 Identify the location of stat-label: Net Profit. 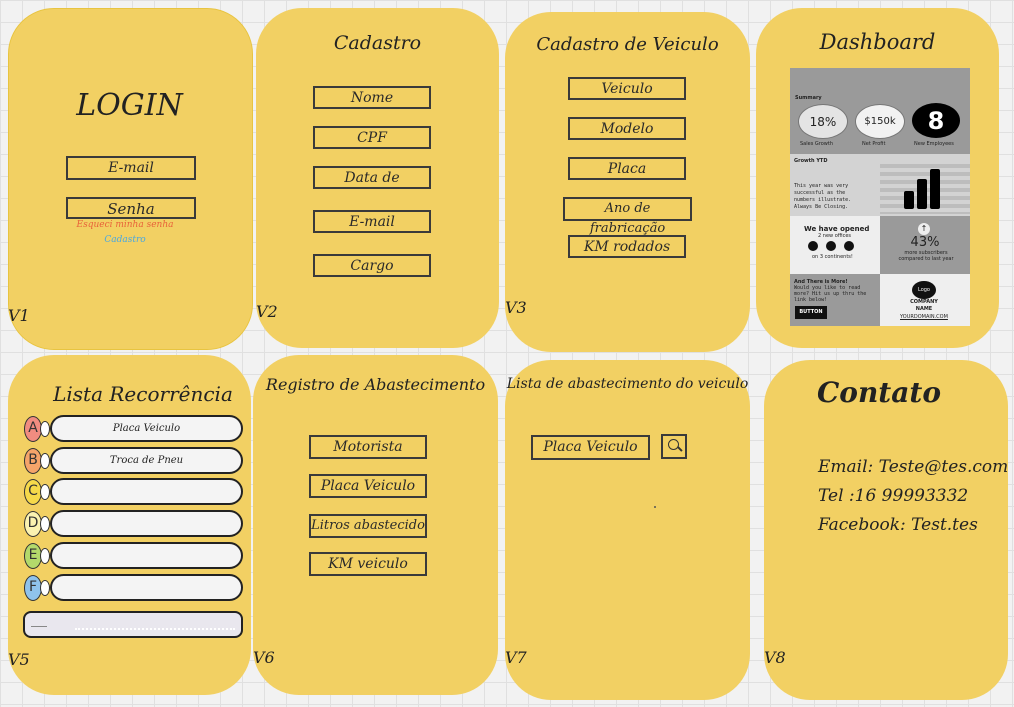
(874, 144).